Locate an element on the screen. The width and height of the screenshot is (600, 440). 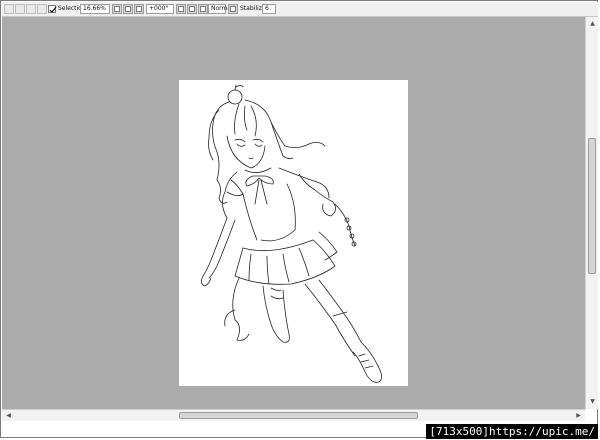
zoom-input: 16.66% is located at coordinates (95, 9).